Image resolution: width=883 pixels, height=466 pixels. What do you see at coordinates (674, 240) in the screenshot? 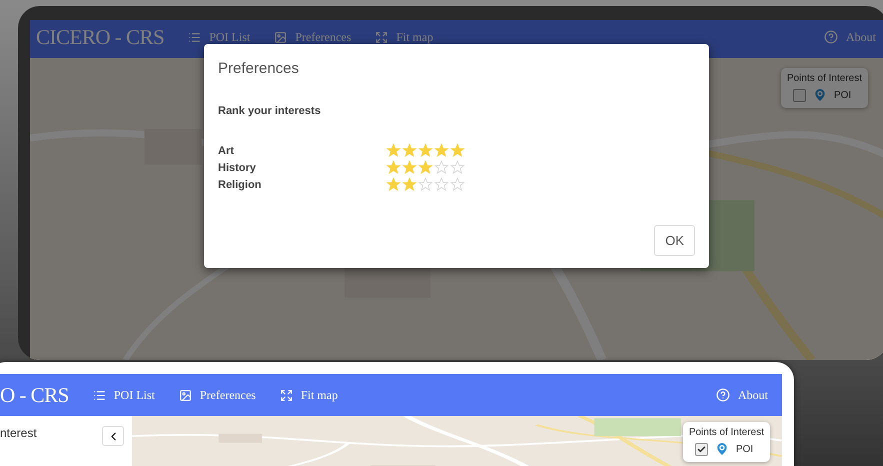
I see `ok-button: OK` at bounding box center [674, 240].